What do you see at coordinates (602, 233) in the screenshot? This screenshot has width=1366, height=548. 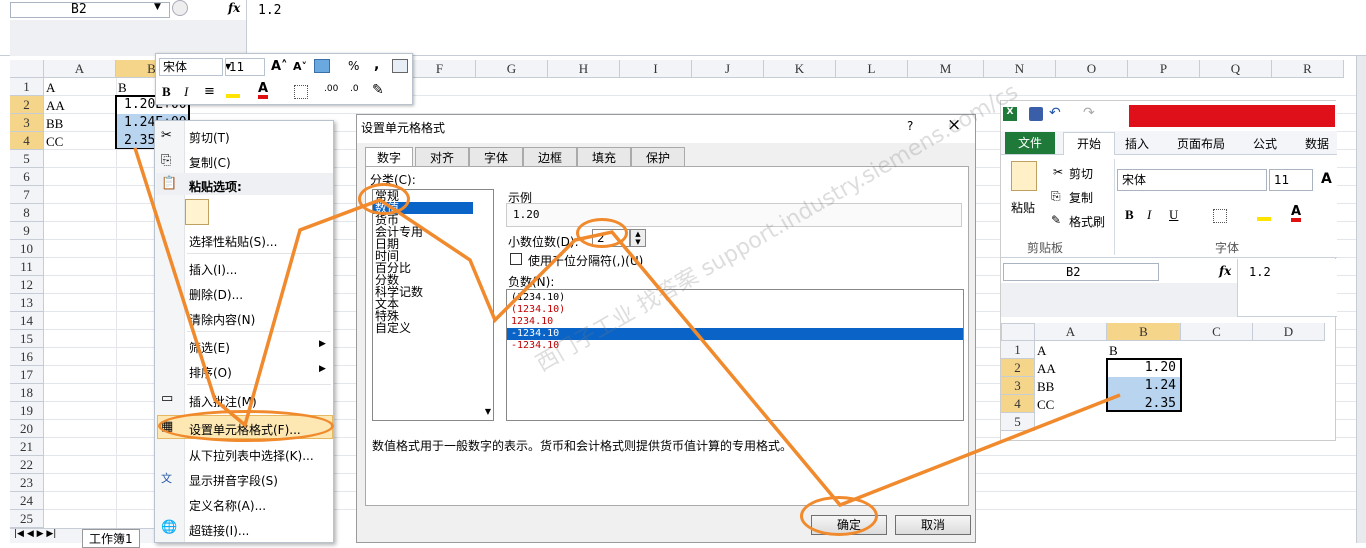 I see `highlight-decimal` at bounding box center [602, 233].